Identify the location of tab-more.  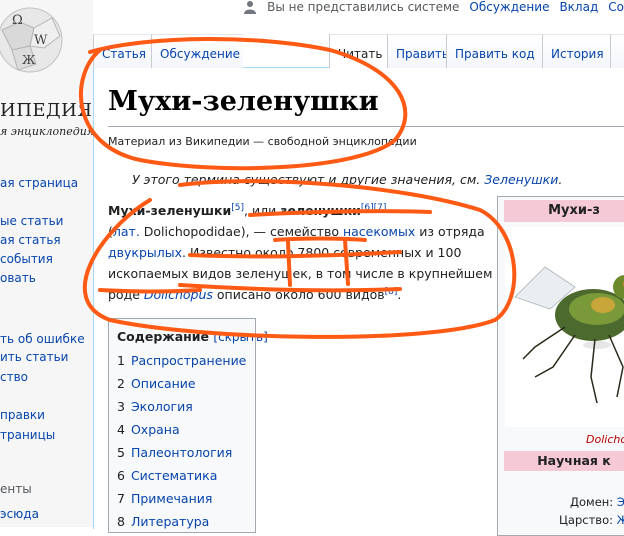
(617, 51).